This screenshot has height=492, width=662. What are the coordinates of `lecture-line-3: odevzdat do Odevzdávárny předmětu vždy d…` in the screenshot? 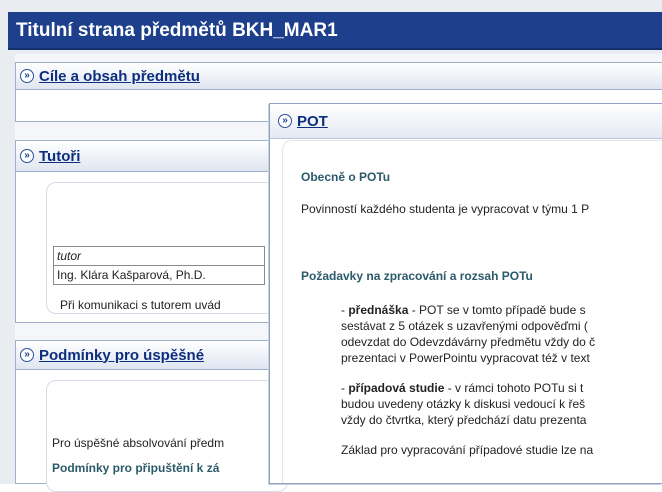 It's located at (468, 342).